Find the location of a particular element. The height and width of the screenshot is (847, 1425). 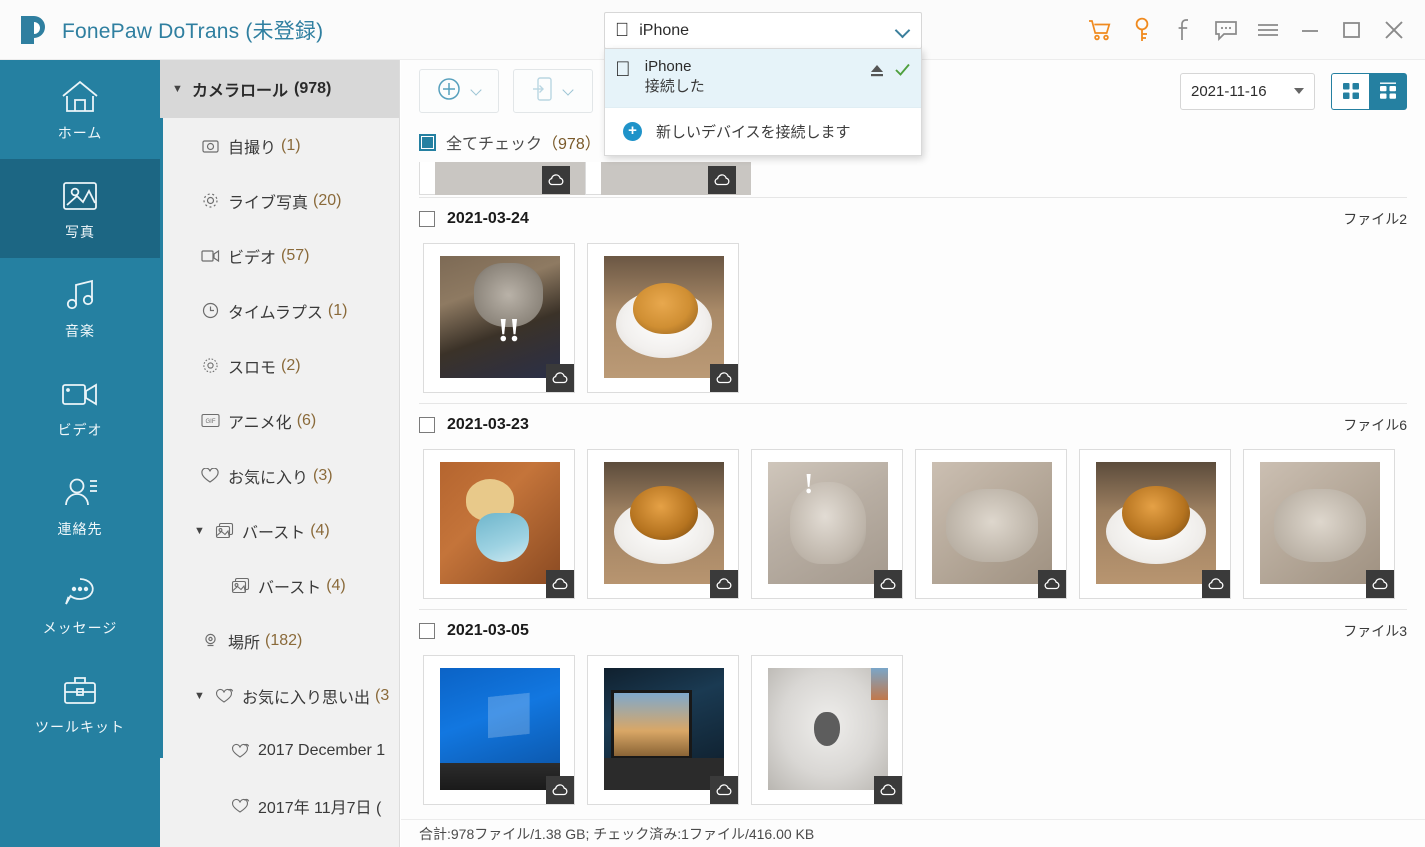

grid-view-button is located at coordinates (1350, 91).